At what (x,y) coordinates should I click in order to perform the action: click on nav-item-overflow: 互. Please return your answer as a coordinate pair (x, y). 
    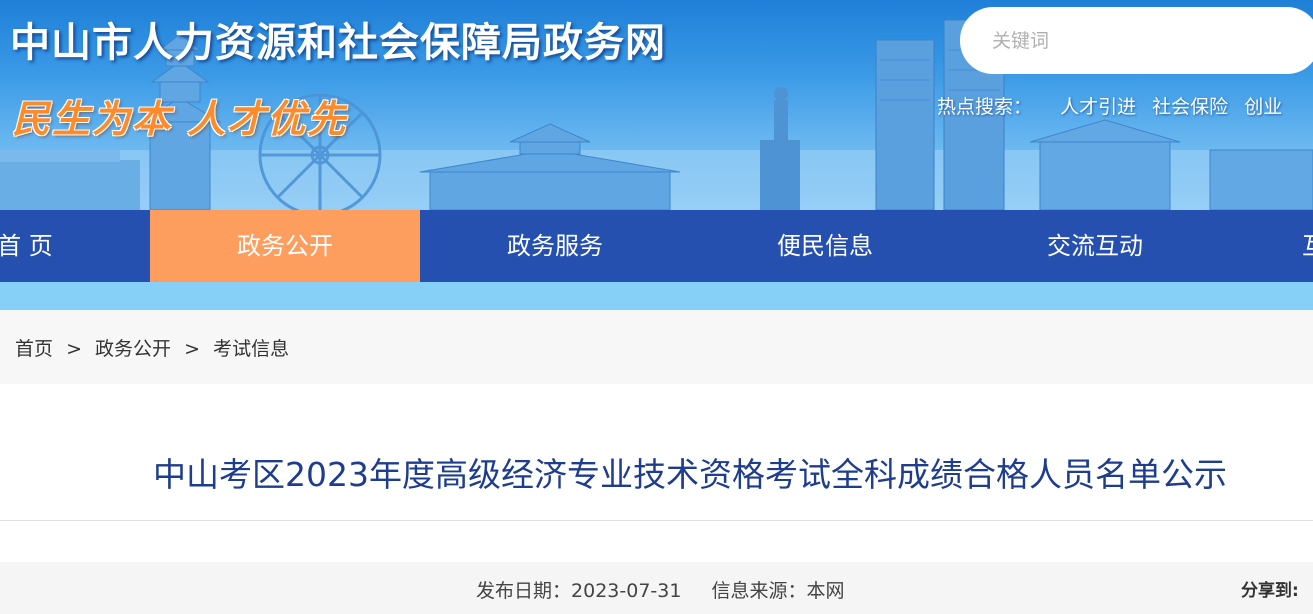
    Looking at the image, I should click on (1307, 246).